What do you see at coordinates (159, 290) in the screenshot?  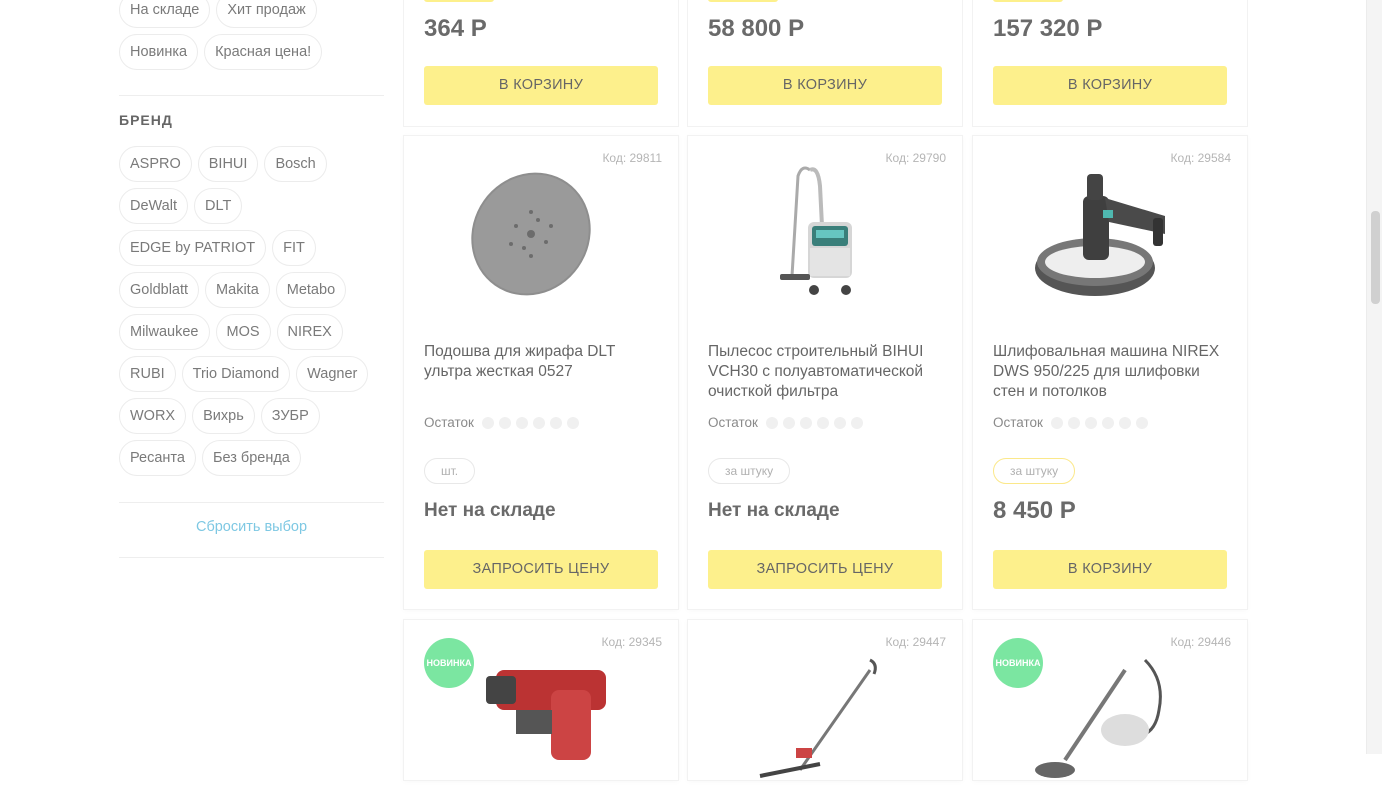 I see `brand-chip: Goldblatt` at bounding box center [159, 290].